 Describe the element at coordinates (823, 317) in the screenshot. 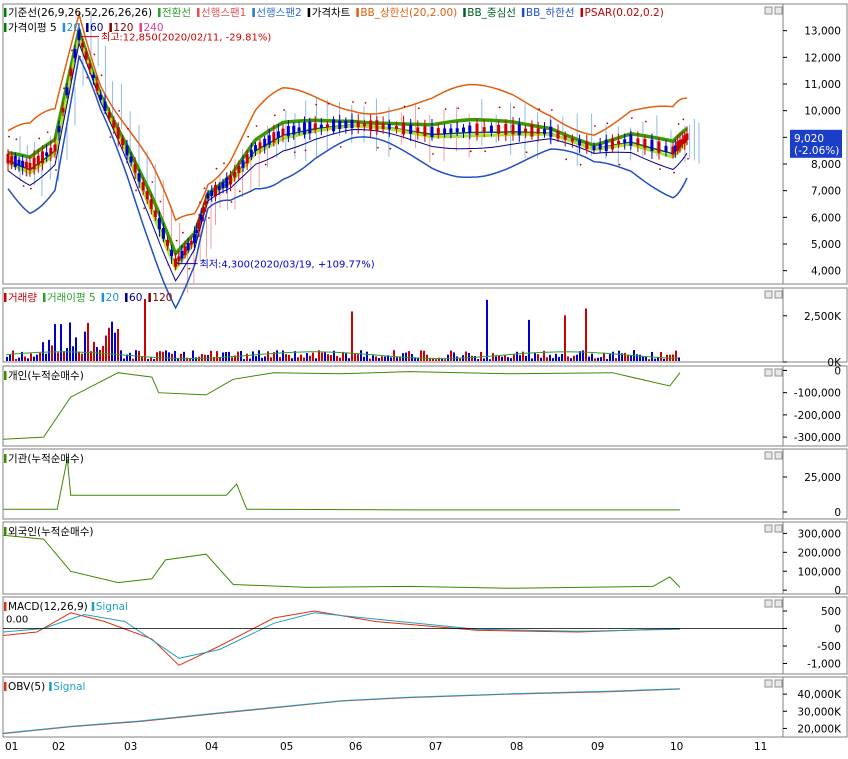

I see `y-tick-label: 2,500K` at that location.